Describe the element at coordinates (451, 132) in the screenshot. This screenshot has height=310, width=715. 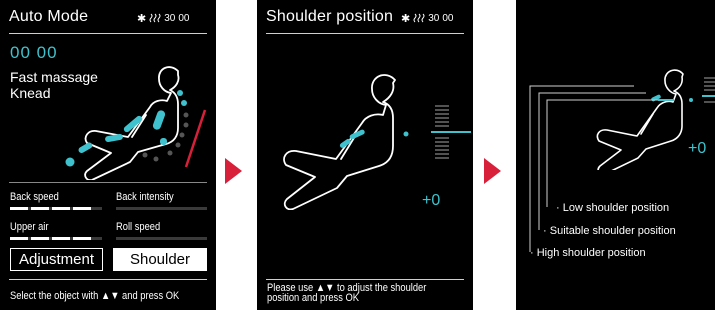
I see `shoulder-position-scale` at that location.